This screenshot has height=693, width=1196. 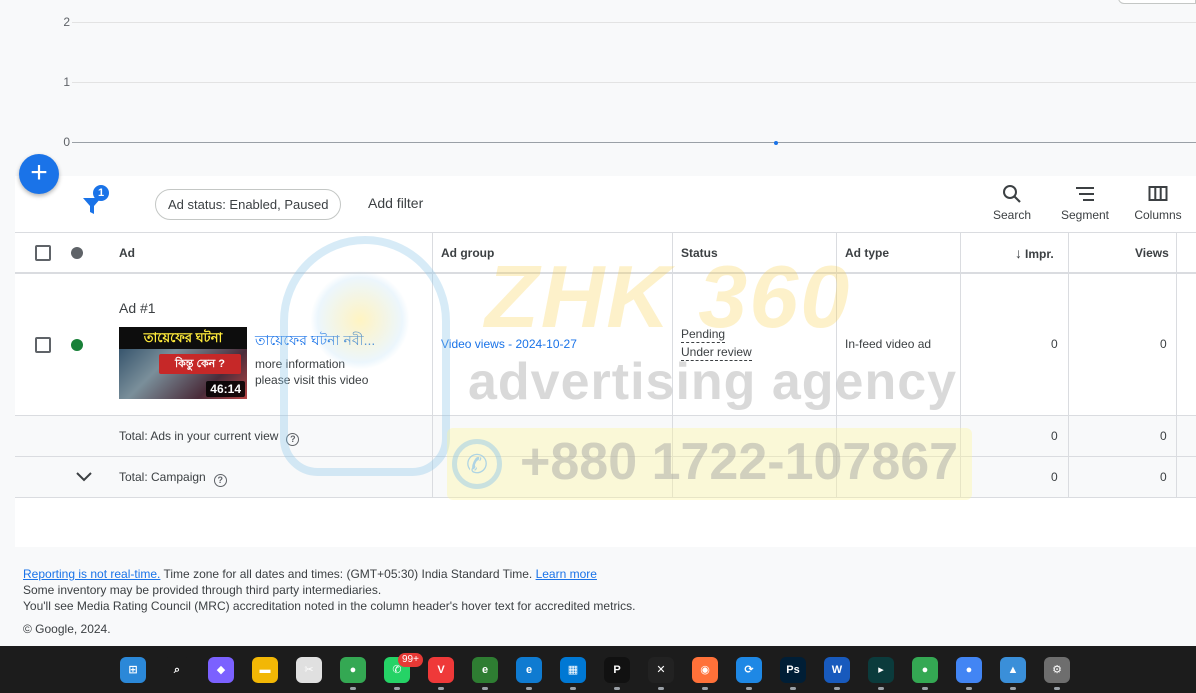 I want to click on total-view-text: Total: Ads in your current view, so click(x=199, y=436).